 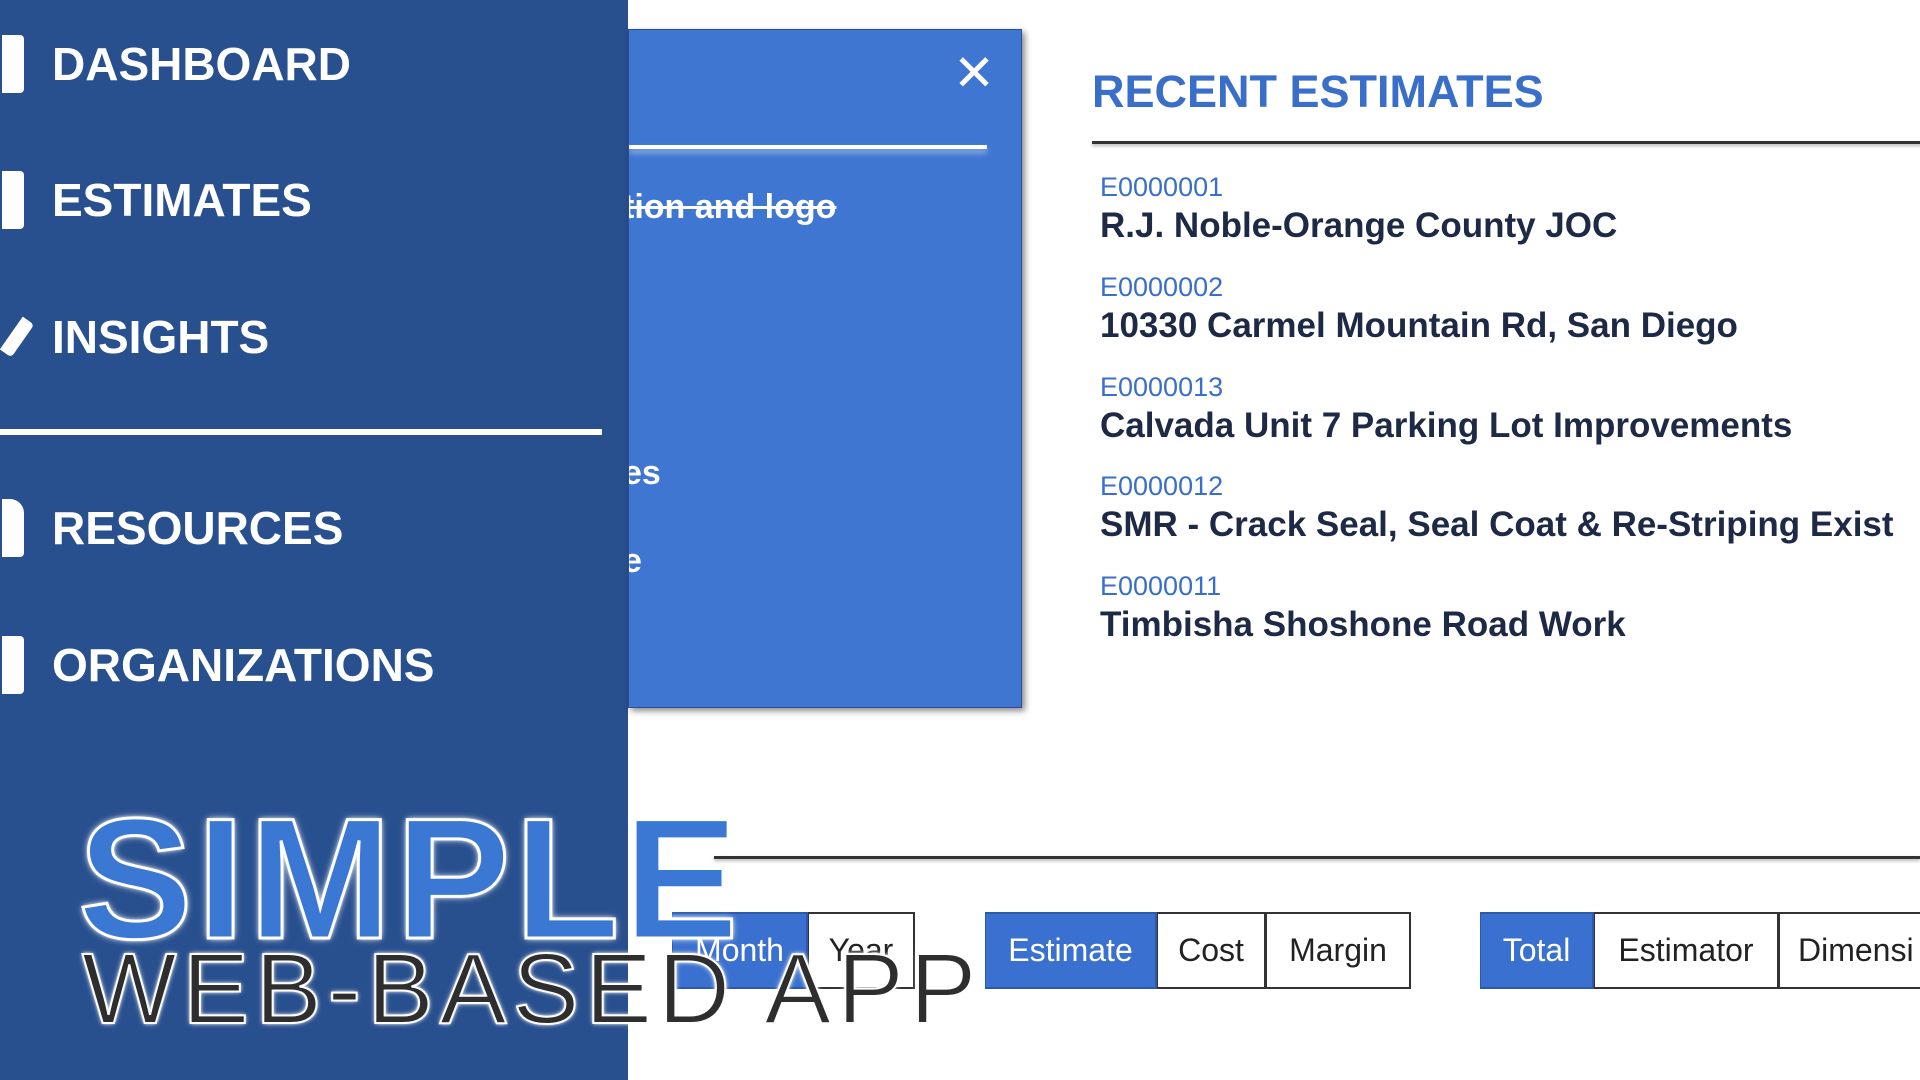 I want to click on overlay-subtitle: WEB-BASED APP, so click(x=532, y=989).